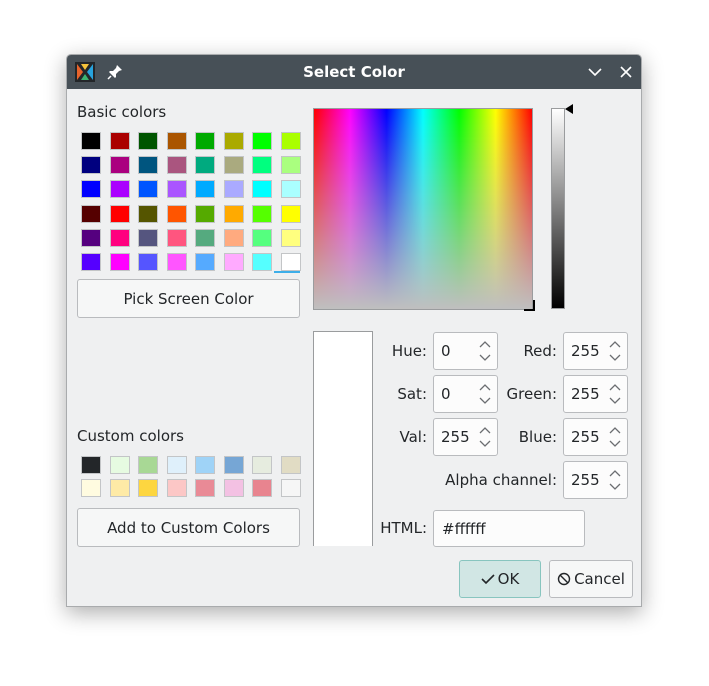  What do you see at coordinates (403, 528) in the screenshot?
I see `html-label: HTML:` at bounding box center [403, 528].